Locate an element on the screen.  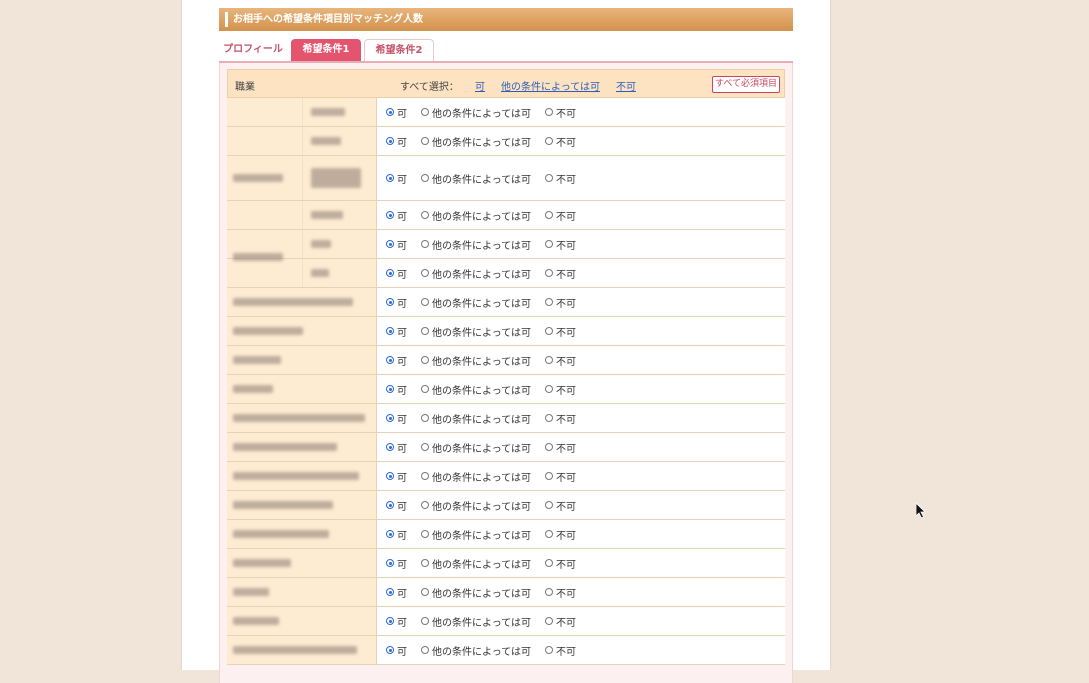
select-all-ng-link: 不可 is located at coordinates (626, 85).